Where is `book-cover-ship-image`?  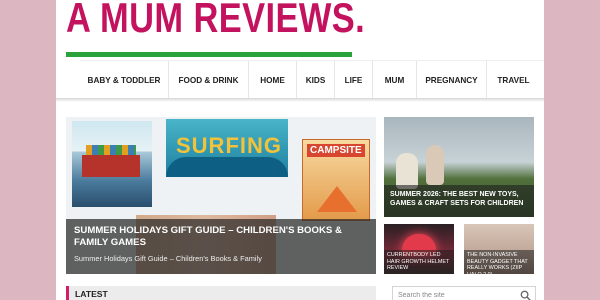
book-cover-ship-image is located at coordinates (112, 164).